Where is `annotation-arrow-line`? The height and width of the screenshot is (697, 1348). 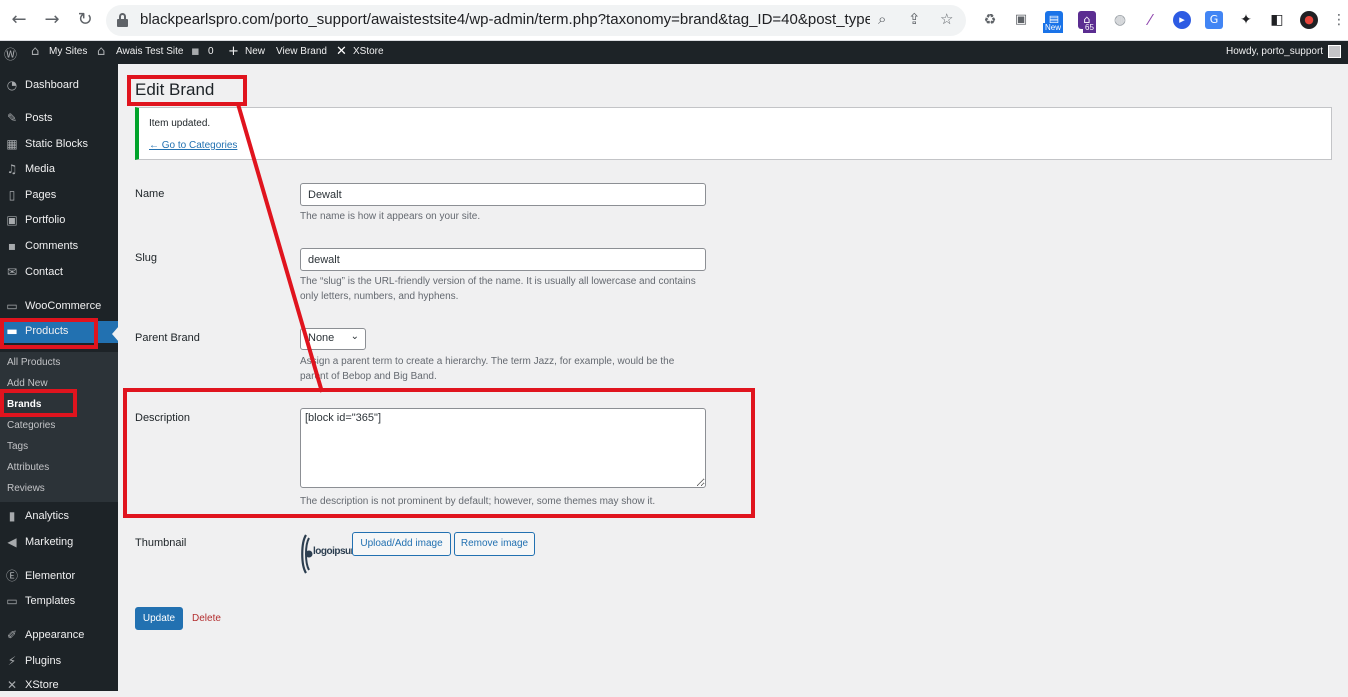
annotation-arrow-line is located at coordinates (280, 248).